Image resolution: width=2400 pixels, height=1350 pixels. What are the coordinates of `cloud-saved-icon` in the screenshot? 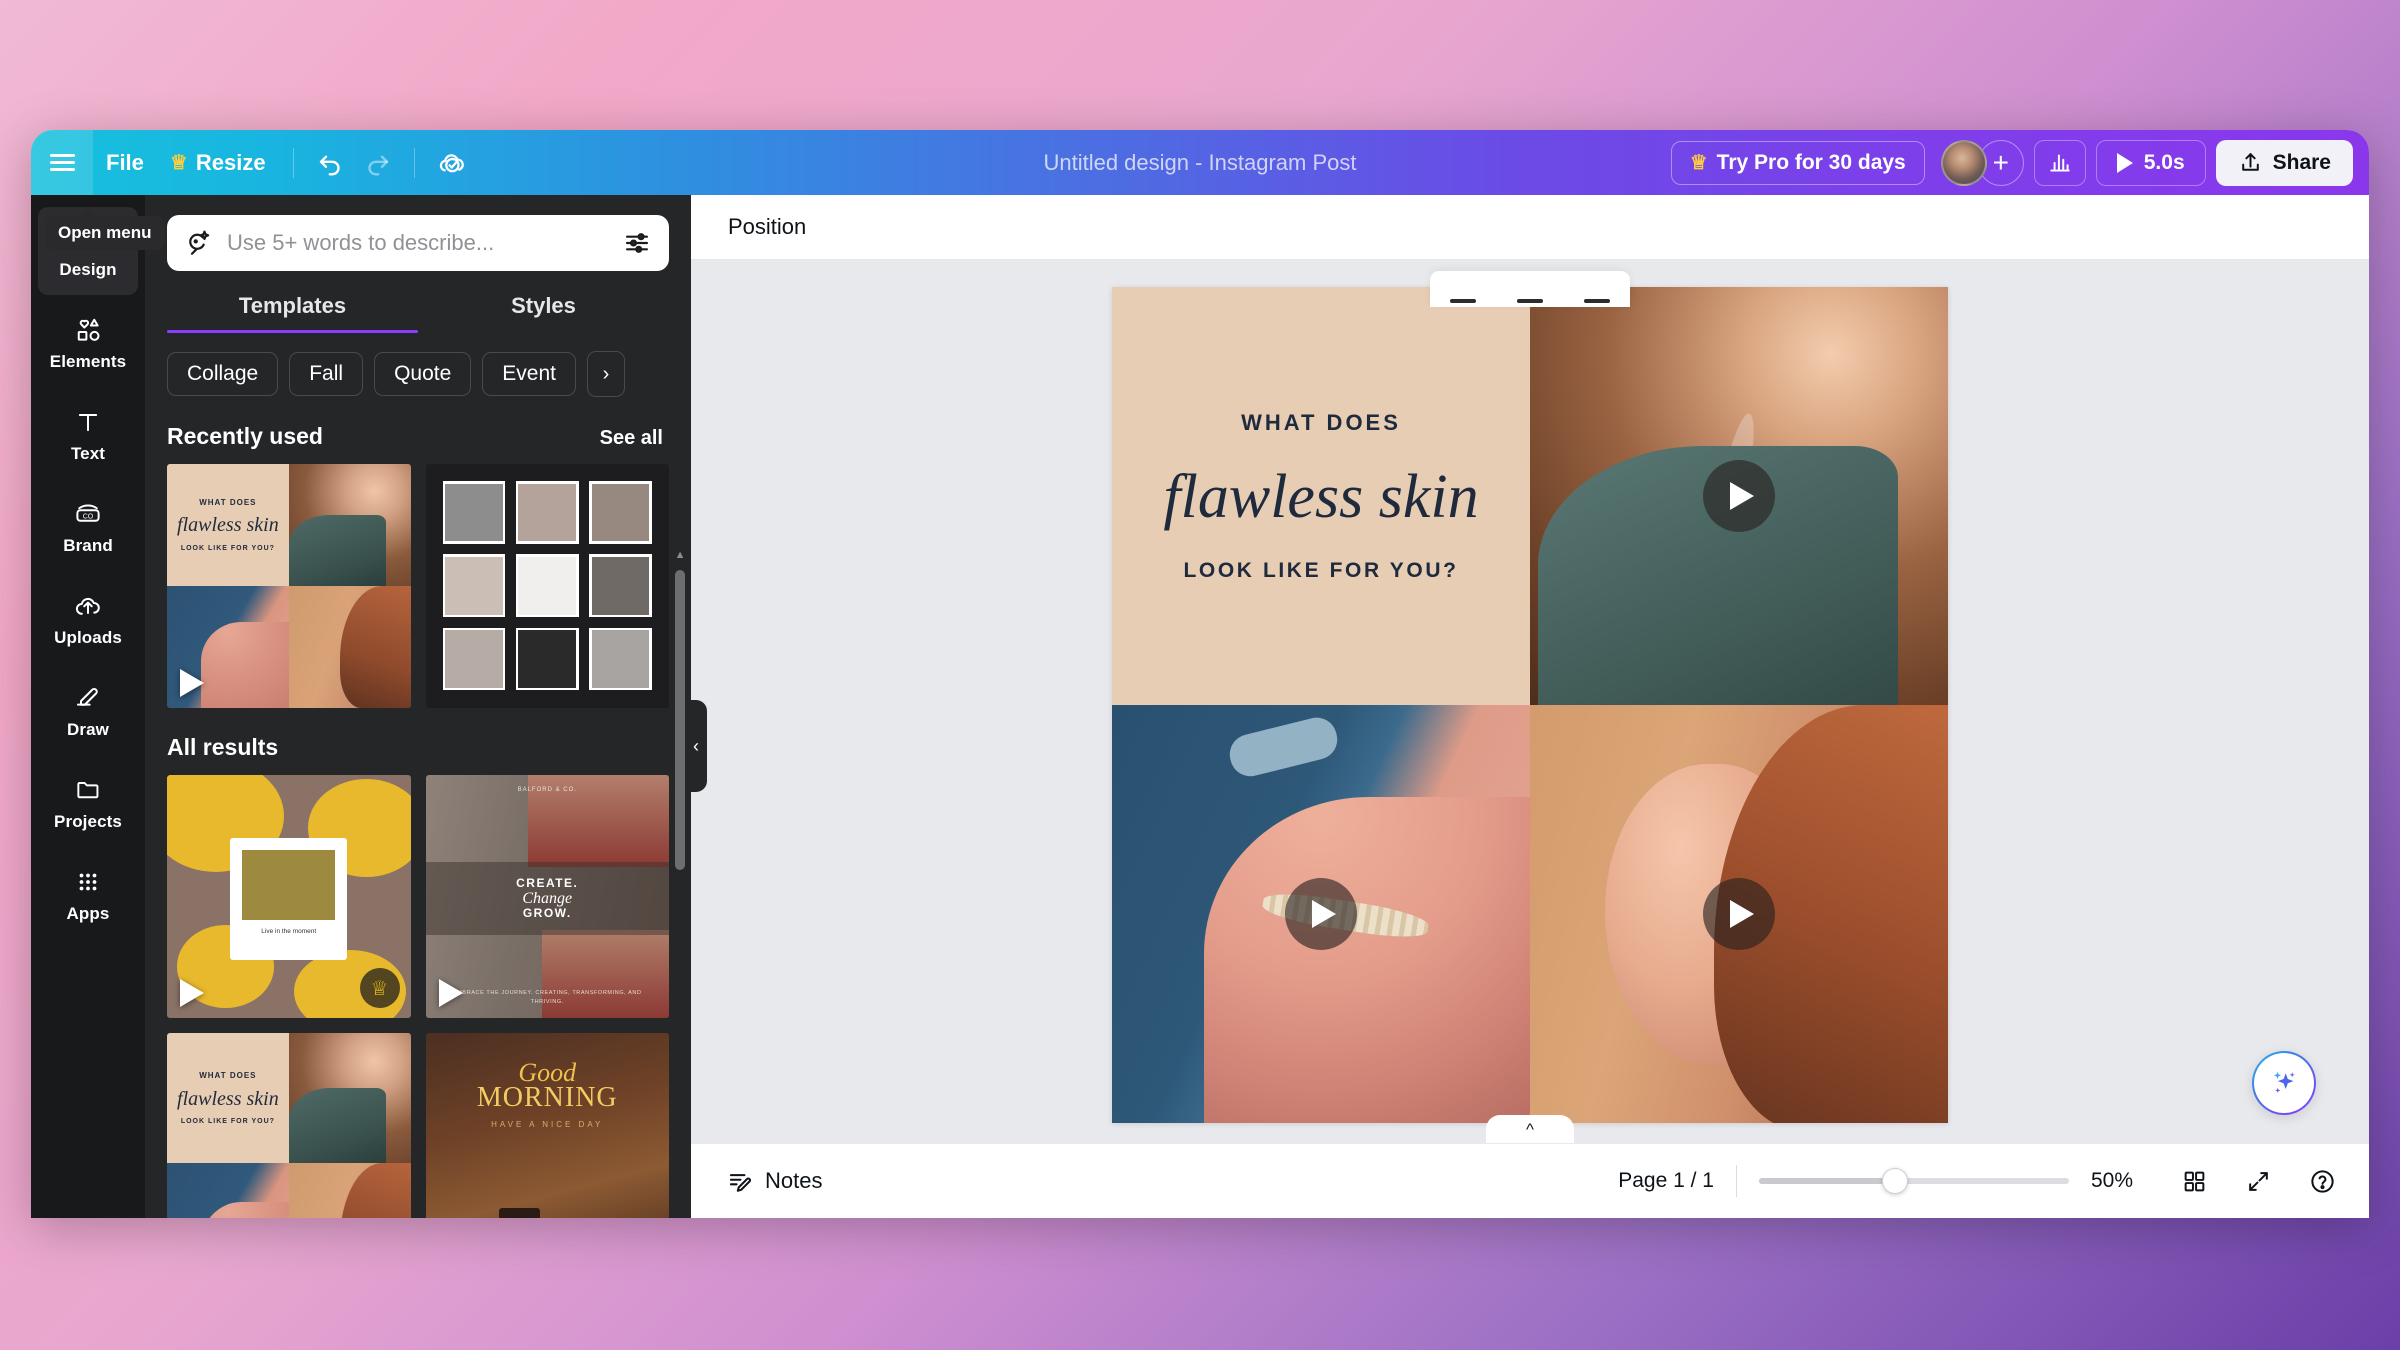 It's located at (451, 162).